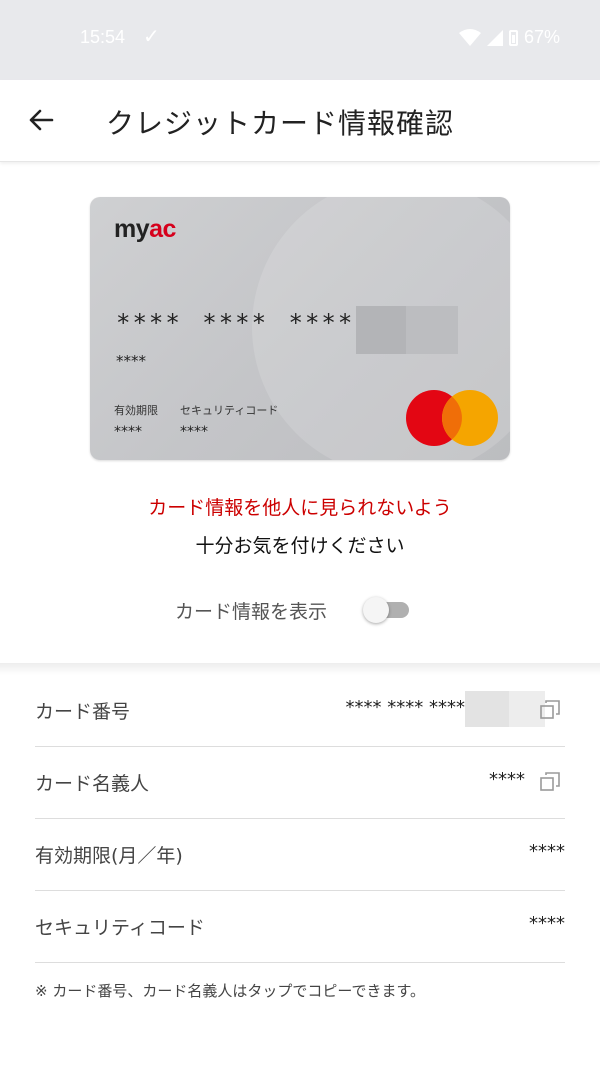 This screenshot has width=600, height=1081. What do you see at coordinates (547, 851) in the screenshot?
I see `expiry-value: ****` at bounding box center [547, 851].